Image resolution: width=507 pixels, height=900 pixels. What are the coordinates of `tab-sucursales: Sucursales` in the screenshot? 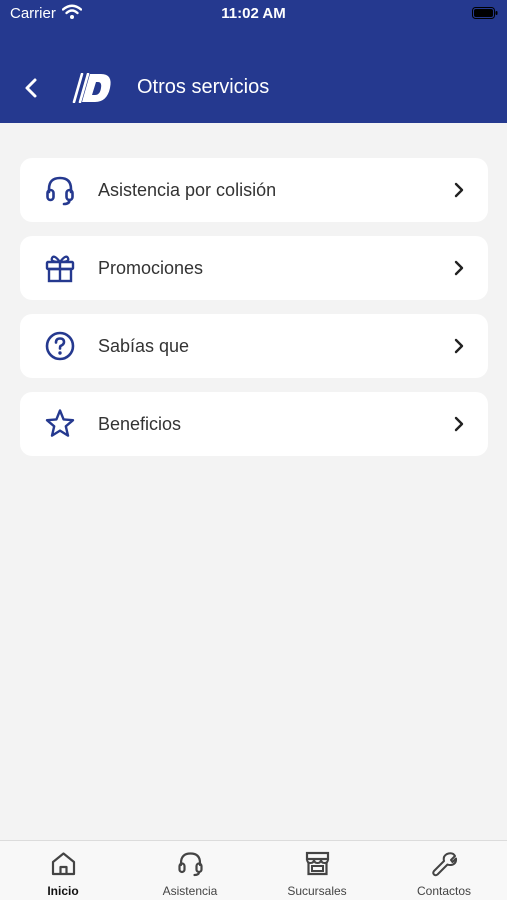 It's located at (317, 870).